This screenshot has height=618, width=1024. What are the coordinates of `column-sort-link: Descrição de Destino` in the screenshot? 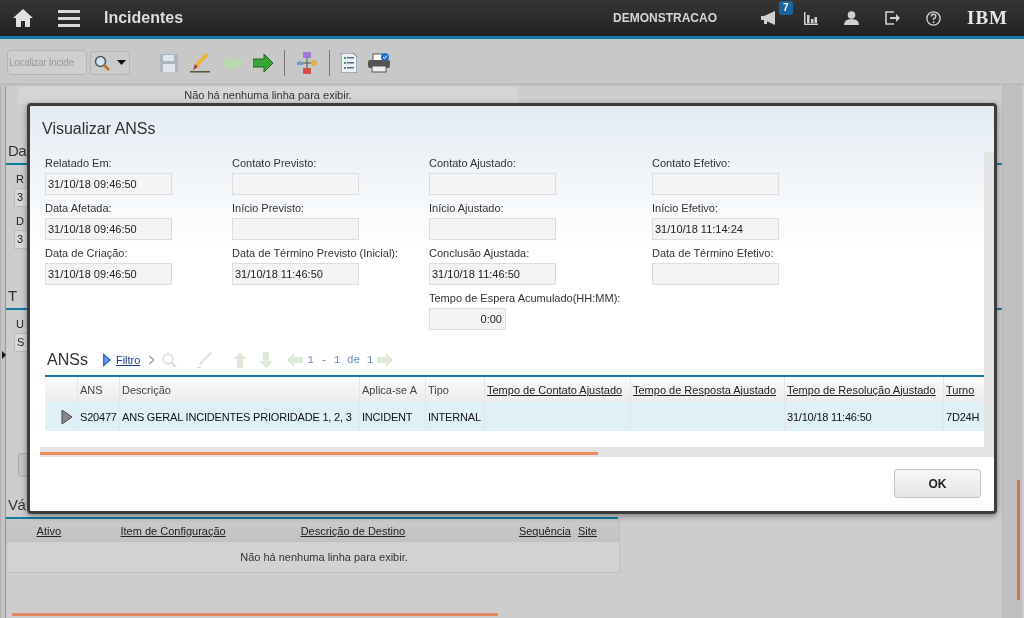 It's located at (353, 530).